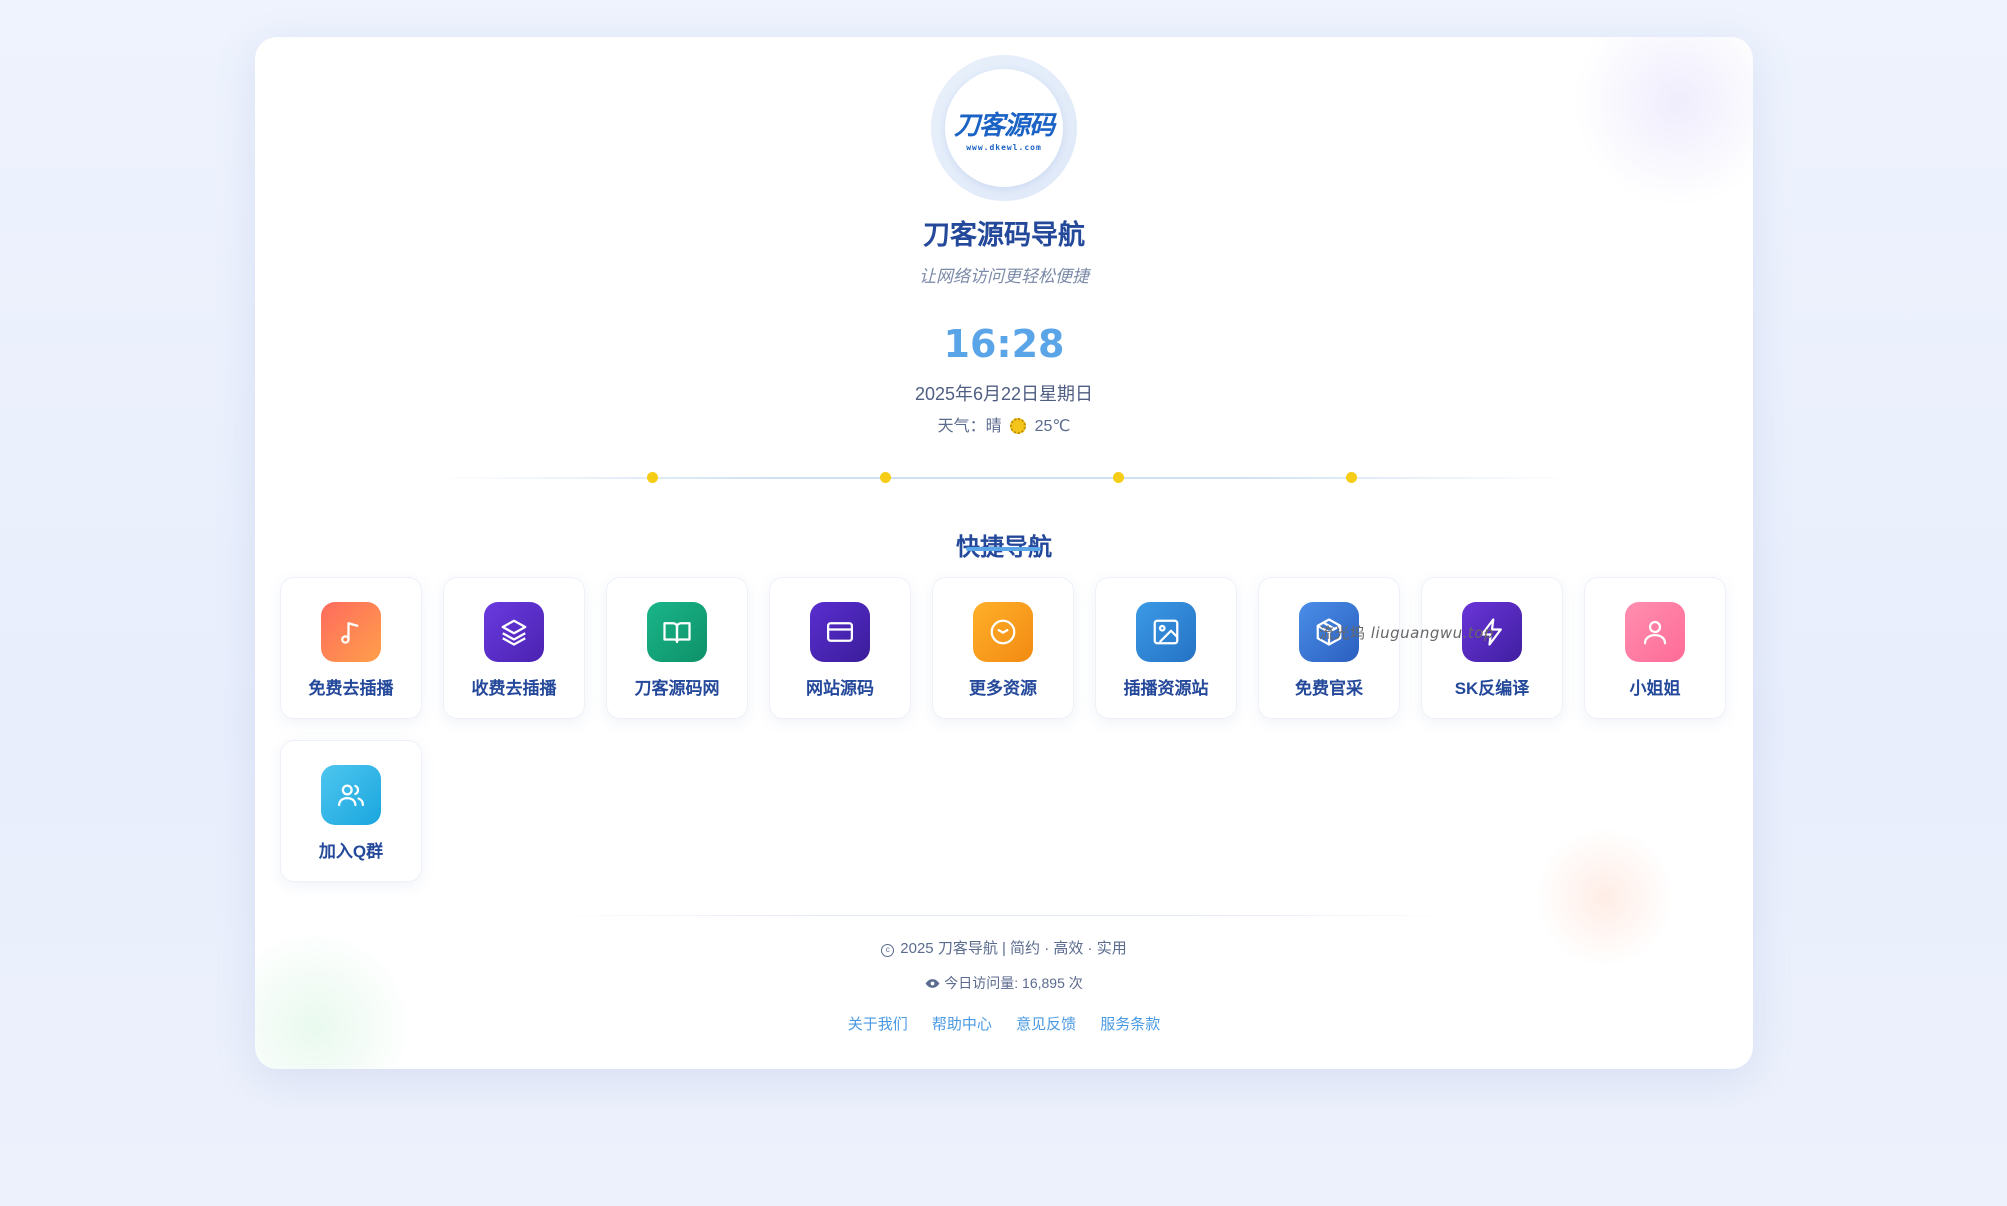  Describe the element at coordinates (1046, 1024) in the screenshot. I see `footer-link-feedback: 意见反馈` at that location.